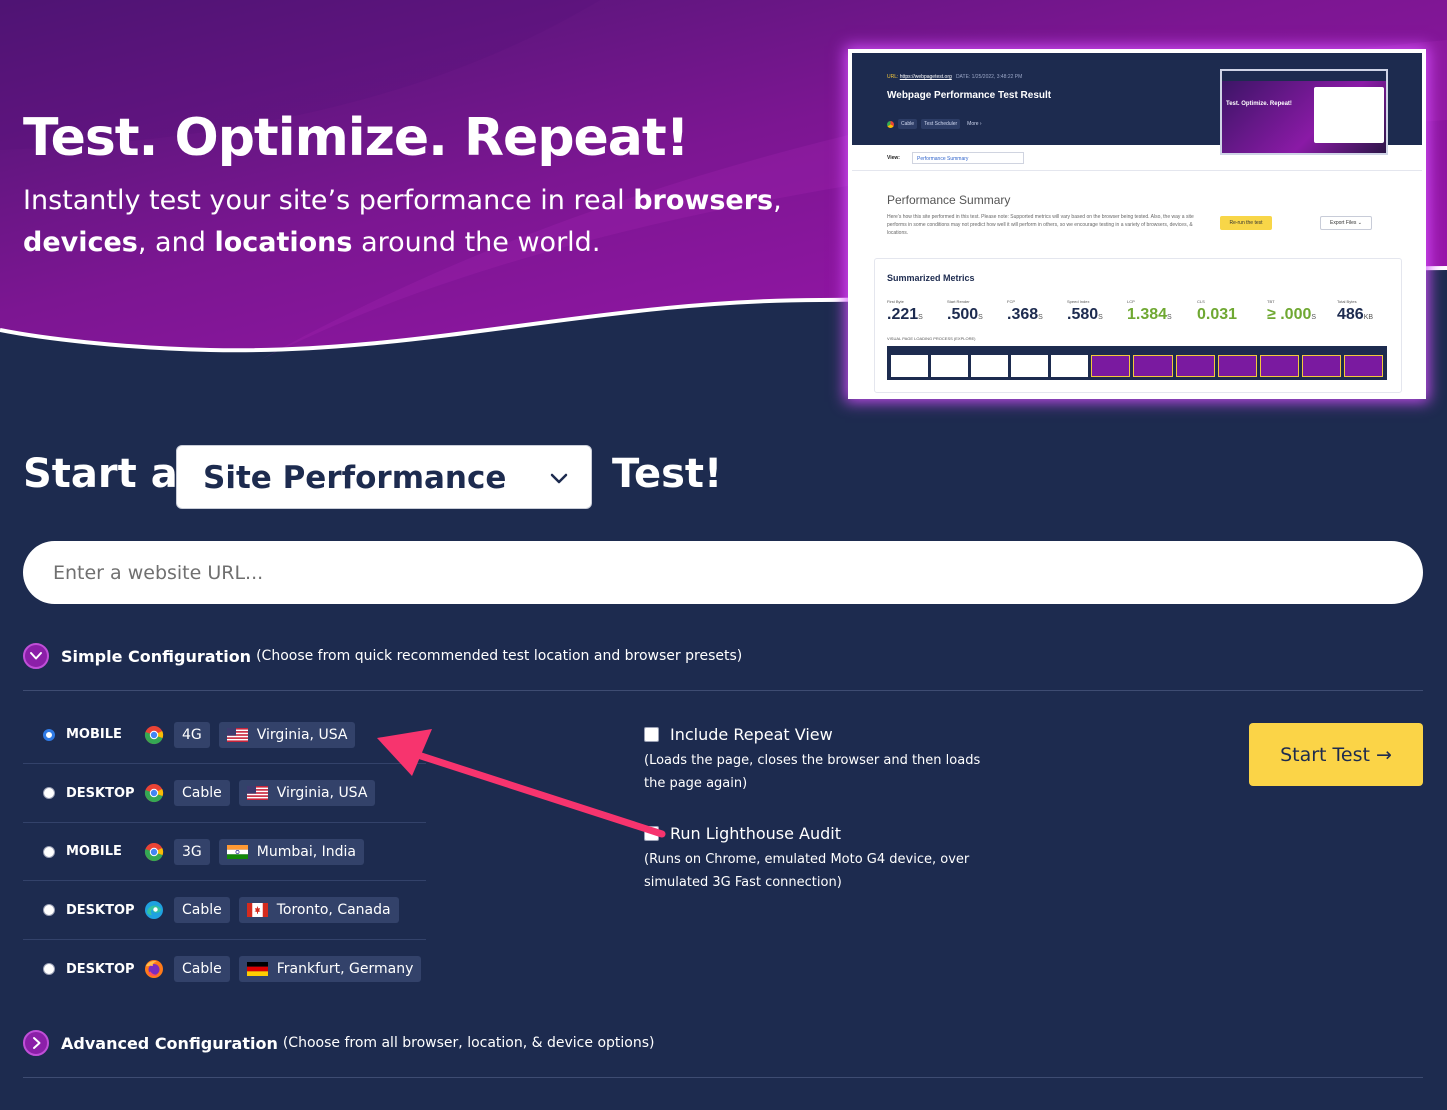 The height and width of the screenshot is (1110, 1447). Describe the element at coordinates (1347, 301) in the screenshot. I see `preview-metric-label: Total Bytes` at that location.